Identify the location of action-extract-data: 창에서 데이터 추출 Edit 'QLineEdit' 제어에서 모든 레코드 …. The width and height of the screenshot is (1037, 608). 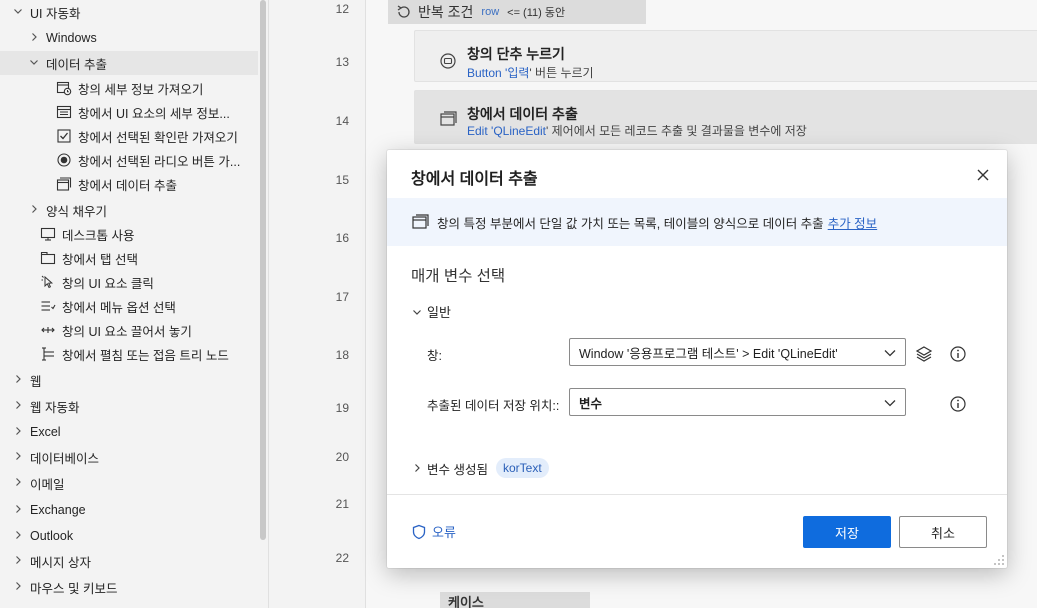
(725, 117).